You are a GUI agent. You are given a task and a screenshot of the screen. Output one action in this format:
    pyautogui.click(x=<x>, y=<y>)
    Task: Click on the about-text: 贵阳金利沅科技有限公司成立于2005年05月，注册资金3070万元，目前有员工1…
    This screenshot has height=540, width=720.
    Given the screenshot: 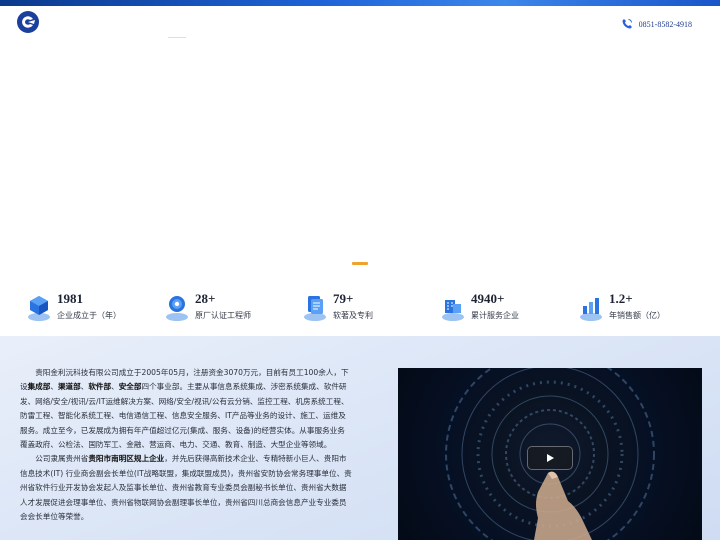 What is the action you would take?
    pyautogui.click(x=186, y=445)
    